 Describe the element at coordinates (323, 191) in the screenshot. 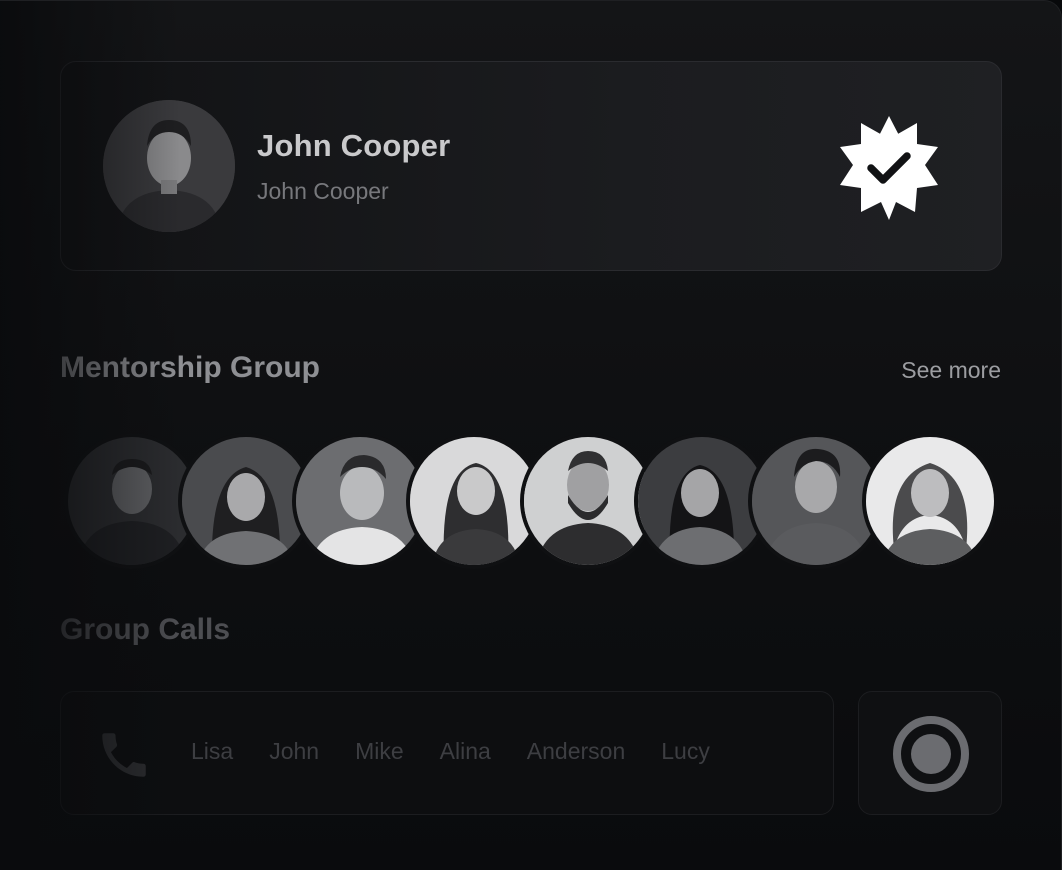

I see `profile-handle: John Cooper` at that location.